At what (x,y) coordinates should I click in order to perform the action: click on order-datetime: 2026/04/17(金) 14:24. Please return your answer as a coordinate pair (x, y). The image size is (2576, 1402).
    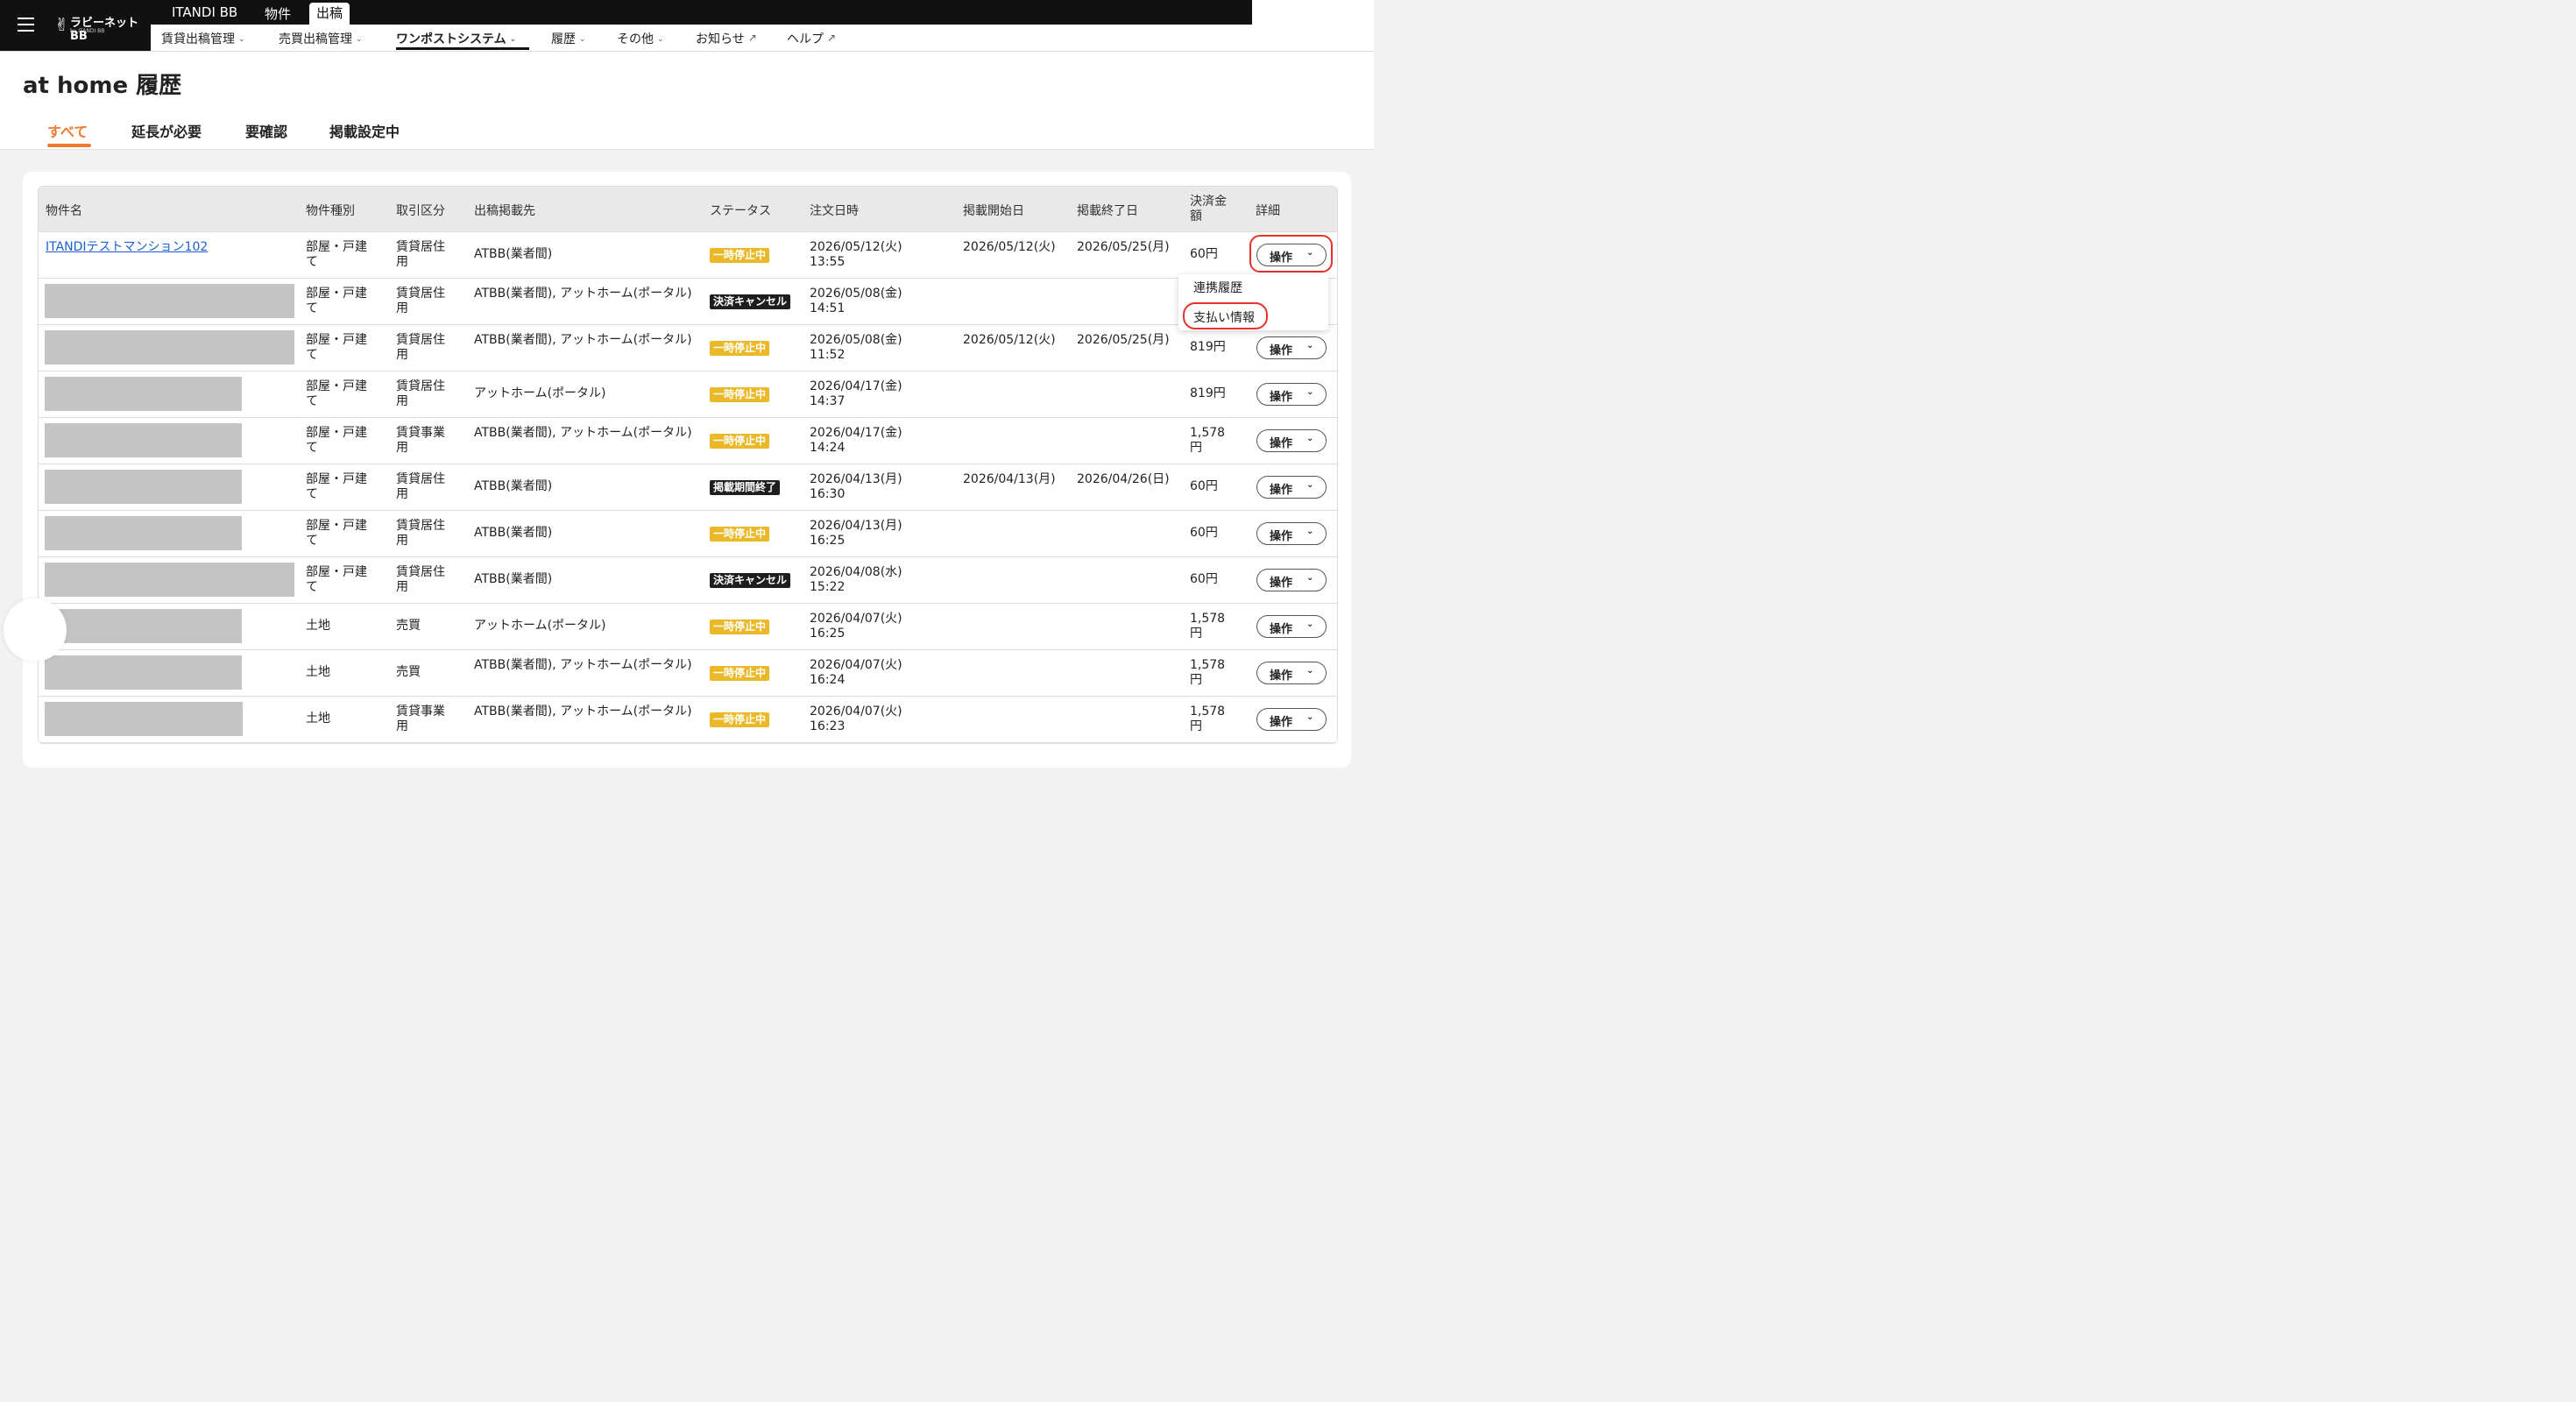
    Looking at the image, I should click on (856, 440).